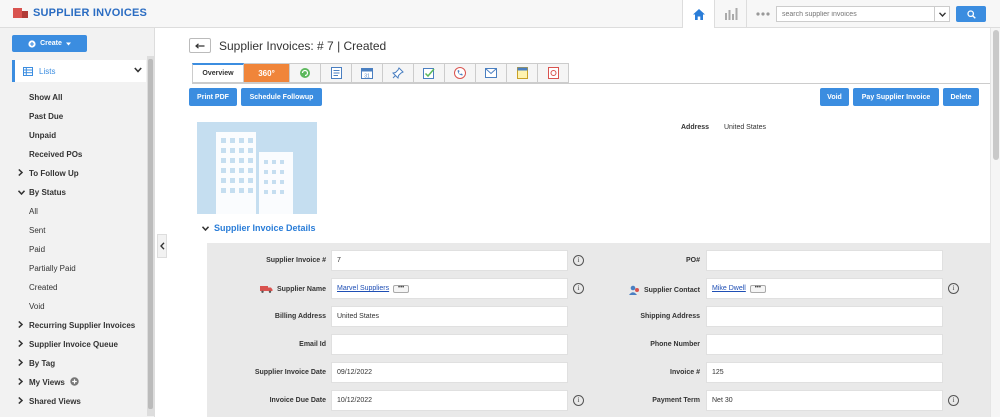 This screenshot has height=417, width=1000. I want to click on invoice-due-date-field: 10/12/2022, so click(449, 400).